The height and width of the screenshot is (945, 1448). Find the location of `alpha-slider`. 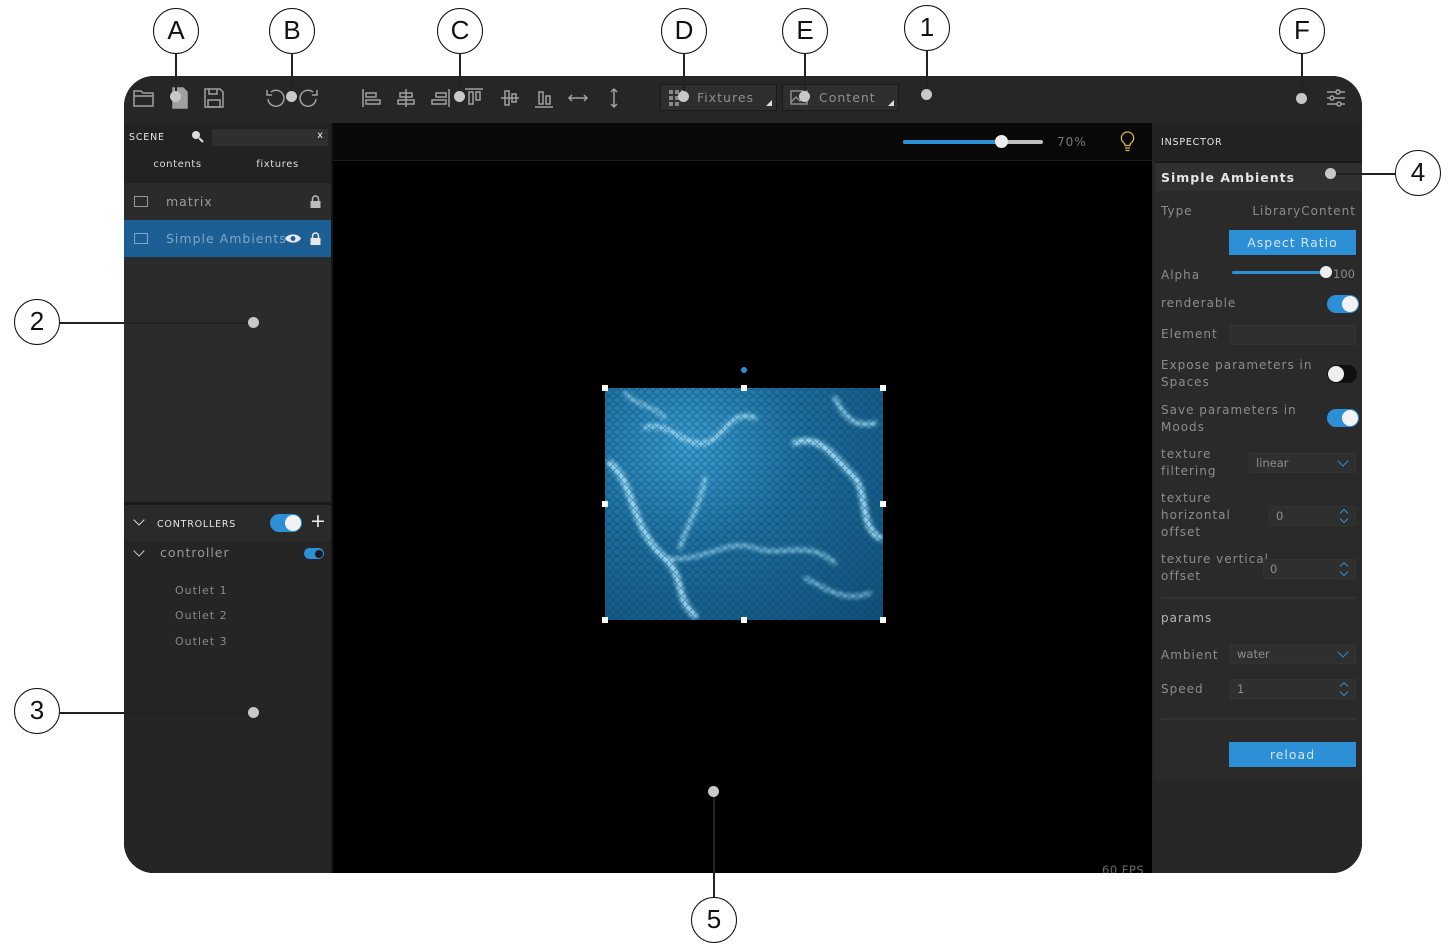

alpha-slider is located at coordinates (1282, 272).